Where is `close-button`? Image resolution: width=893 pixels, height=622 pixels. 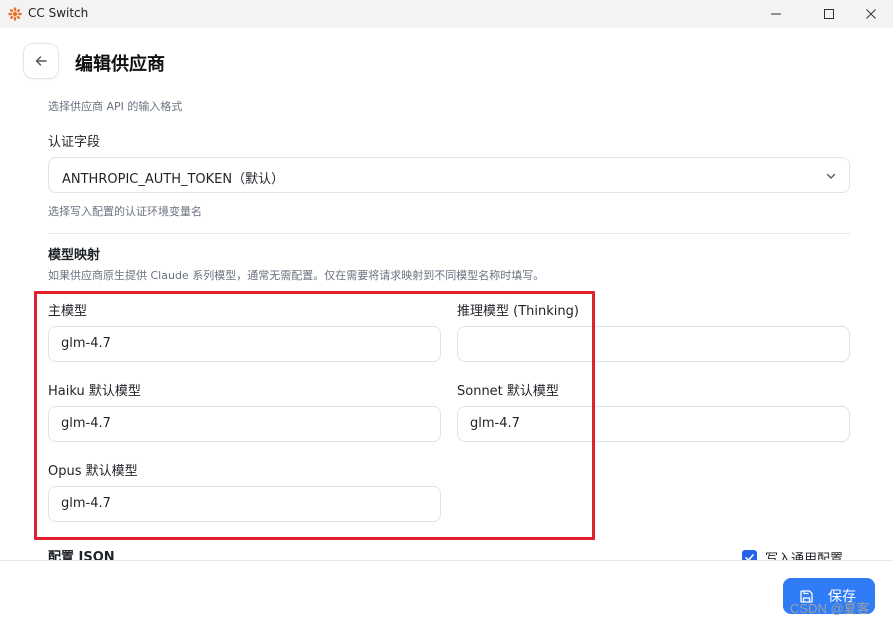
close-button is located at coordinates (870, 14).